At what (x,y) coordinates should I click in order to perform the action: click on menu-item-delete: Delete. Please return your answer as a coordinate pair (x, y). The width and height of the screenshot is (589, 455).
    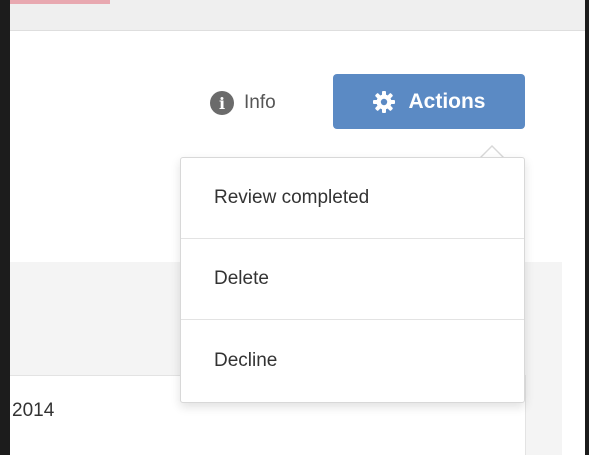
    Looking at the image, I should click on (352, 279).